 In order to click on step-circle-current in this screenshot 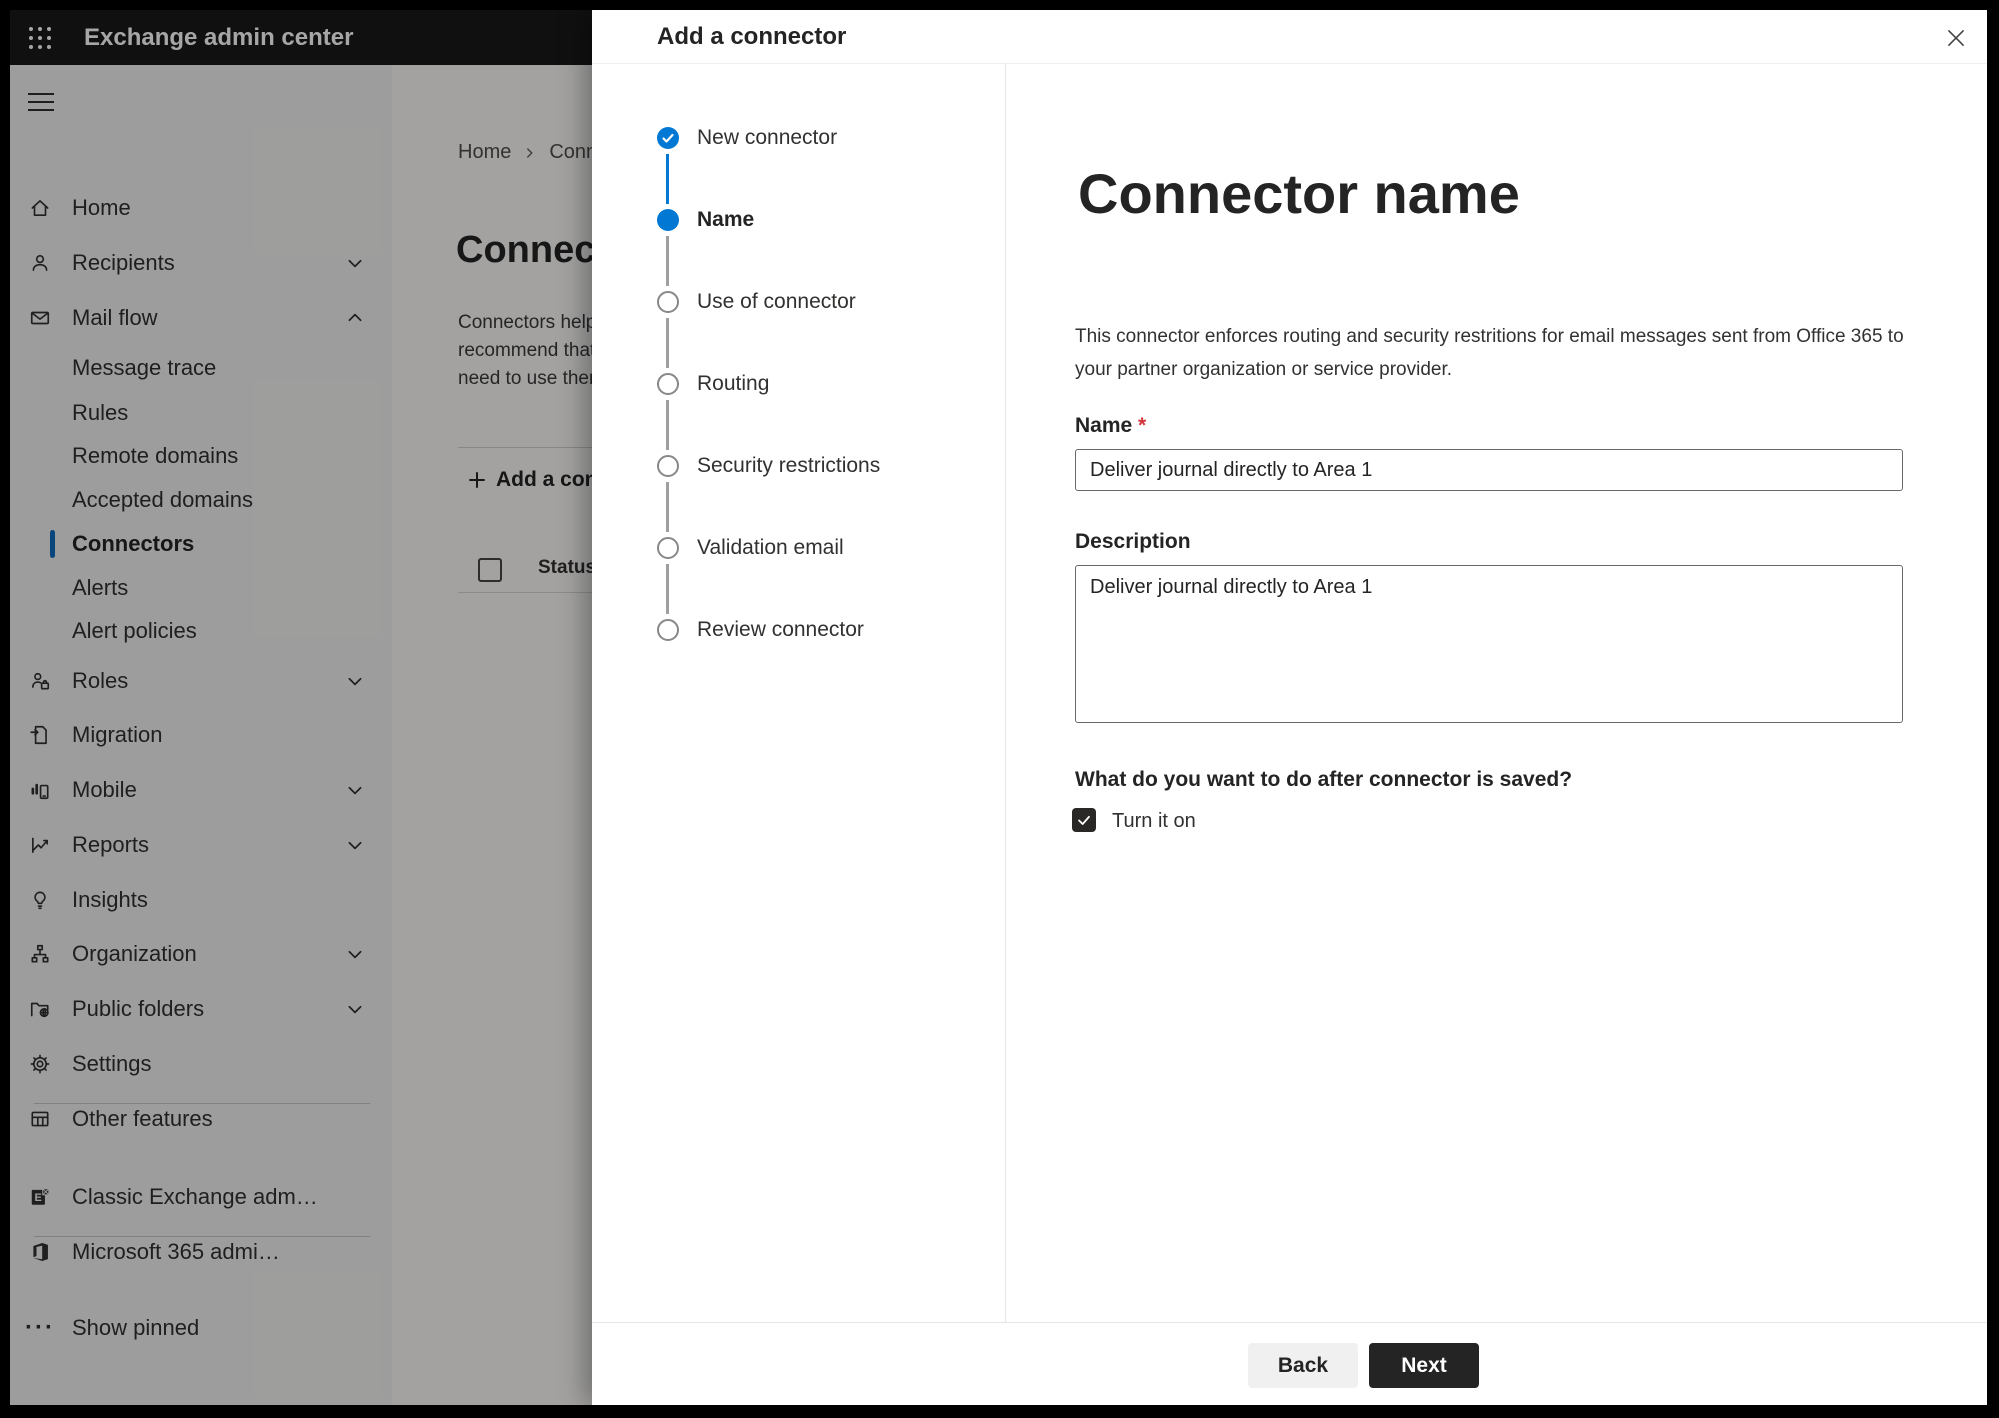, I will do `click(668, 220)`.